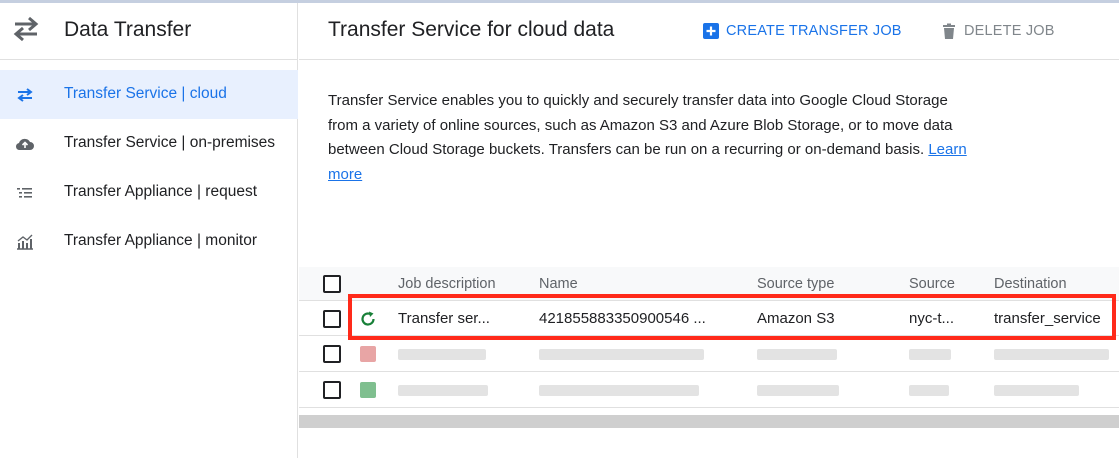 This screenshot has width=1119, height=458. Describe the element at coordinates (949, 31) in the screenshot. I see `trash-icon` at that location.